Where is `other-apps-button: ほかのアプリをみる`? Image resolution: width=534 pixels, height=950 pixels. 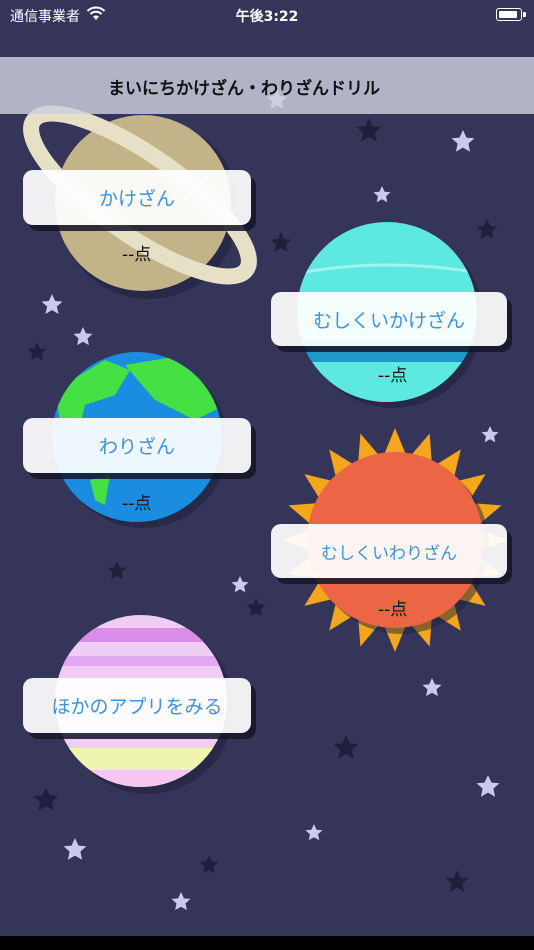
other-apps-button: ほかのアプリをみる is located at coordinates (137, 705).